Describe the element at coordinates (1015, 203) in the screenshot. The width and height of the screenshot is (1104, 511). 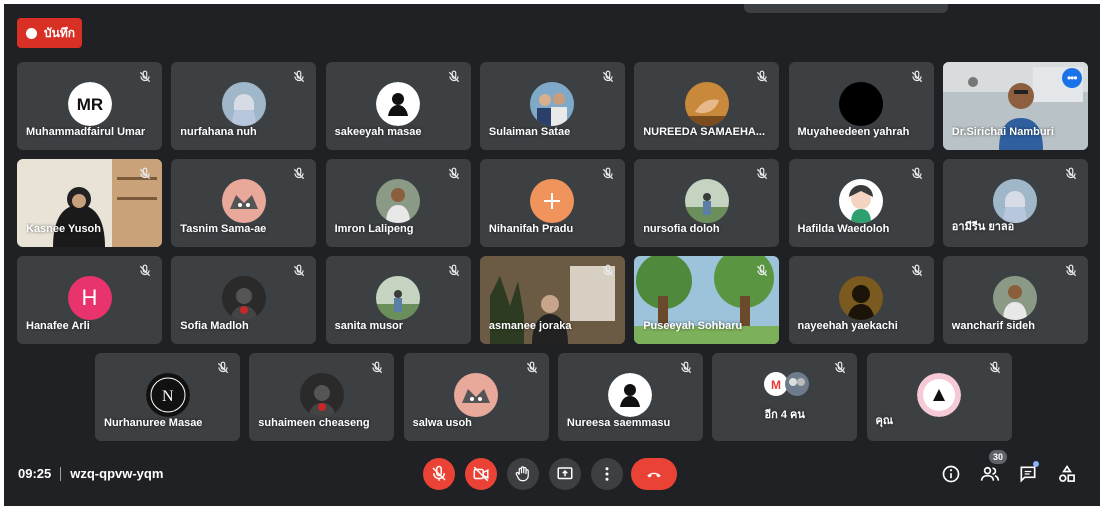
I see `participant-tile: อามีรีน ยาลอ` at that location.